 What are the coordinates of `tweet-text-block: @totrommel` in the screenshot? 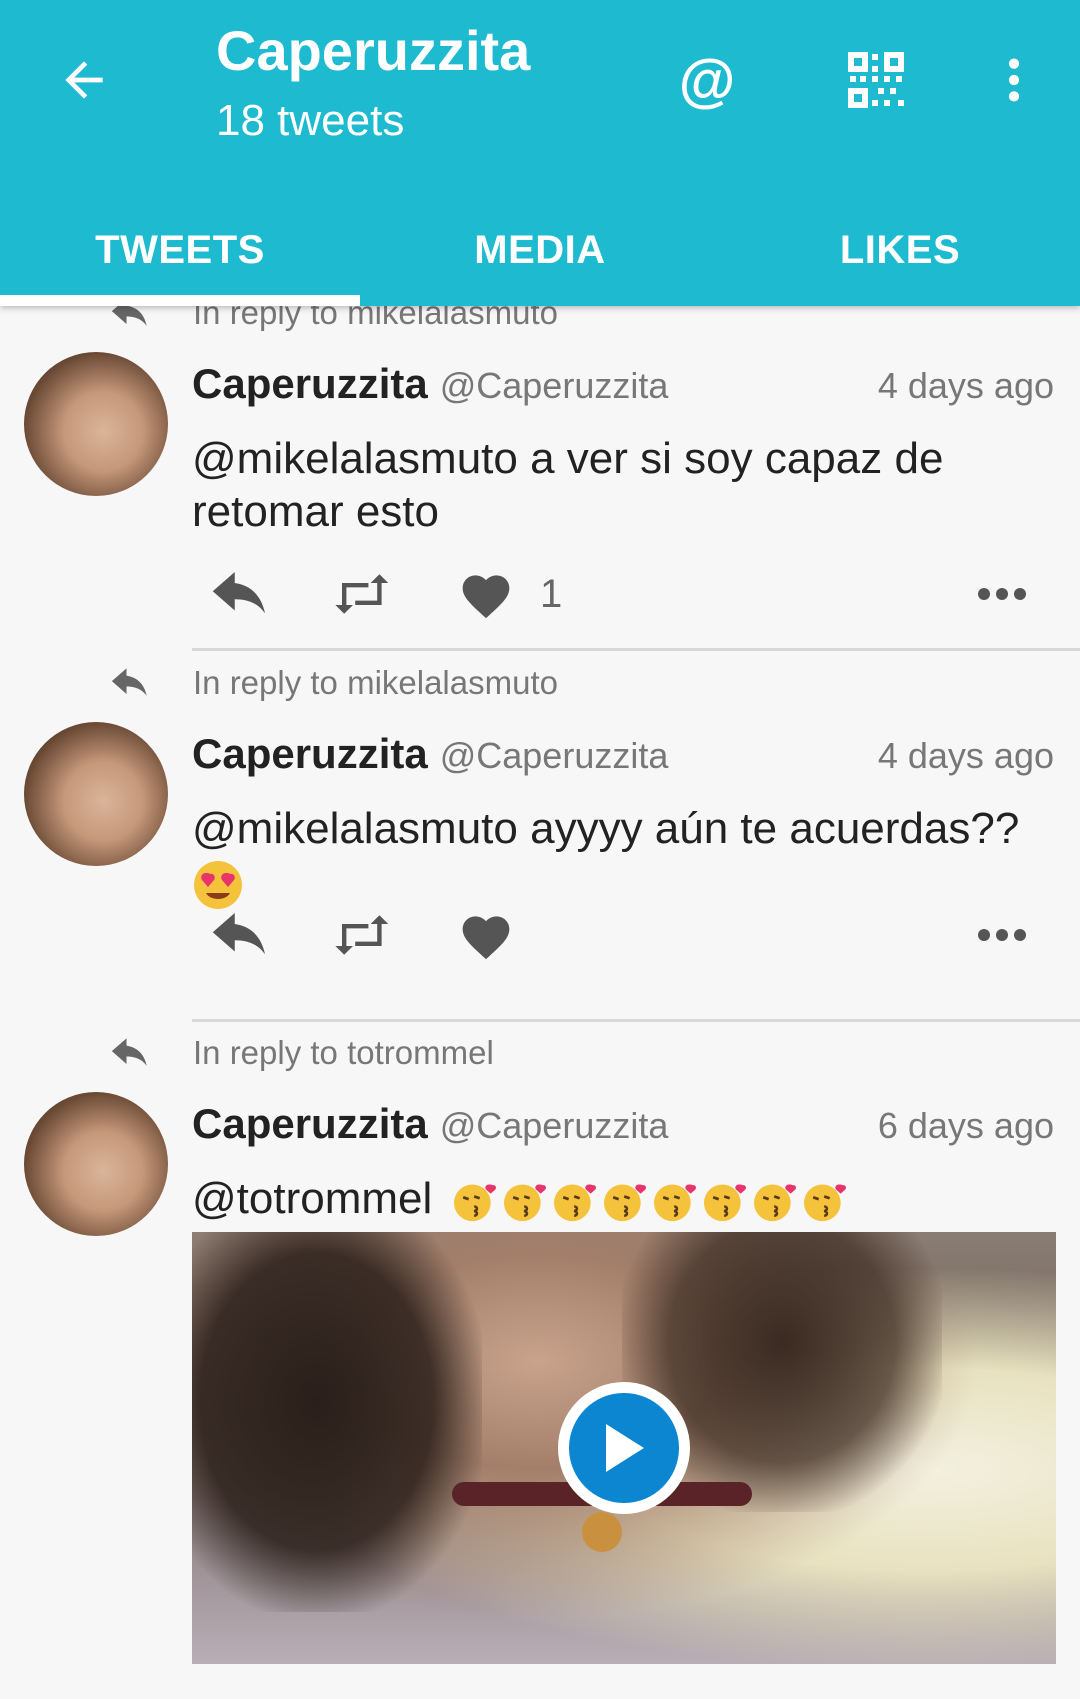 It's located at (622, 1198).